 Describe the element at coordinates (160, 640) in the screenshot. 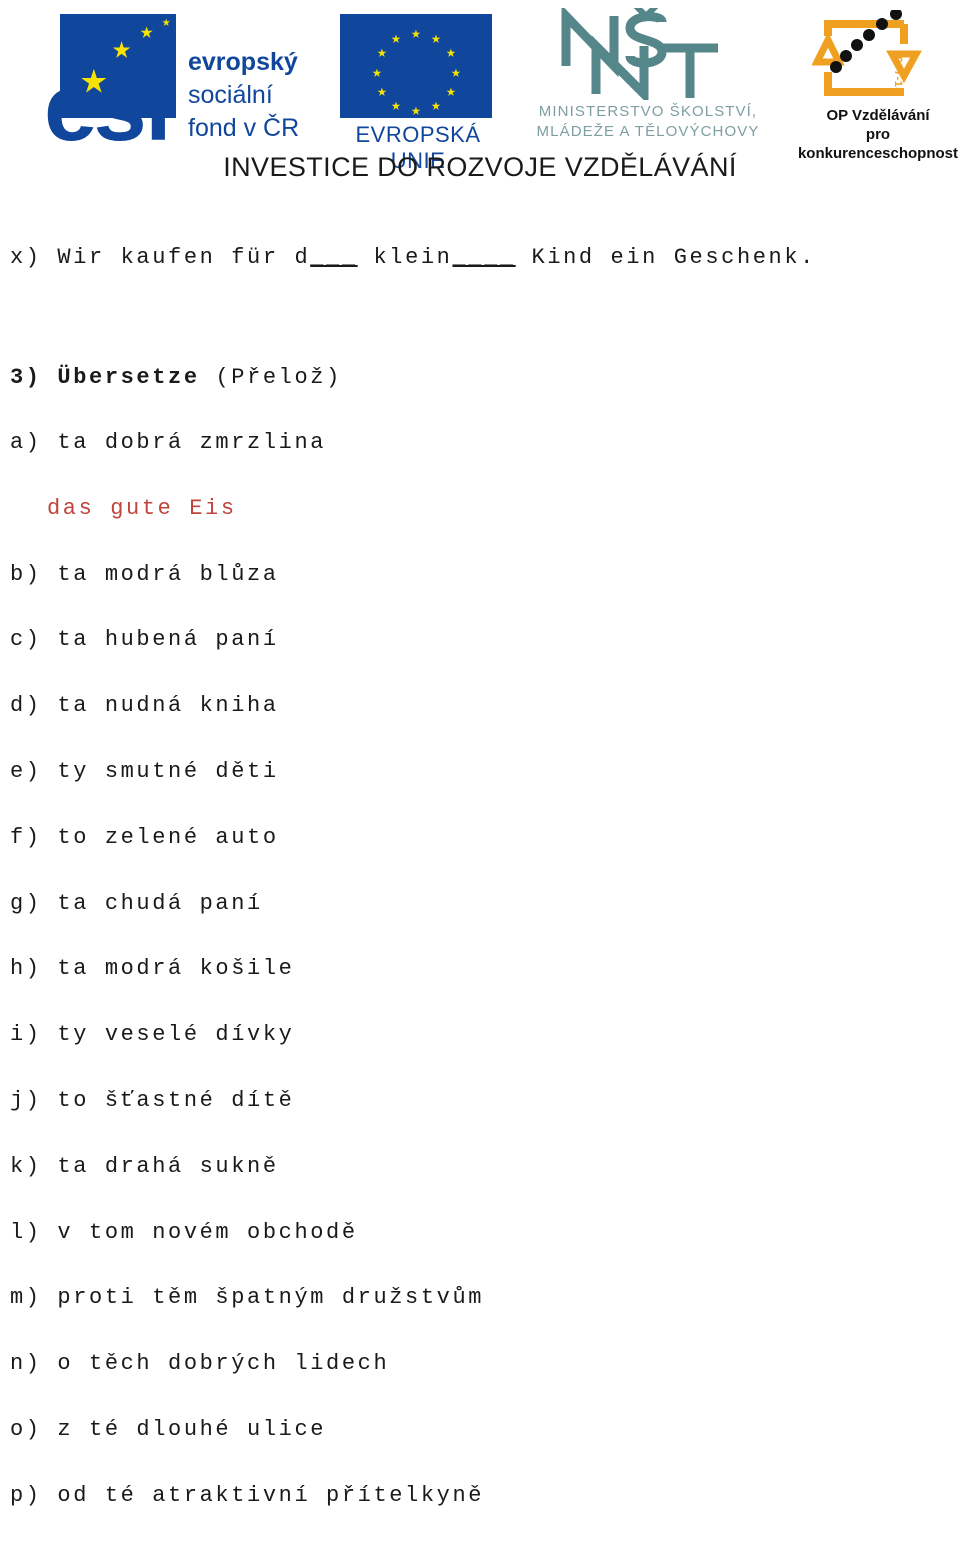

I see `list-item-text: ta hubená paní` at that location.